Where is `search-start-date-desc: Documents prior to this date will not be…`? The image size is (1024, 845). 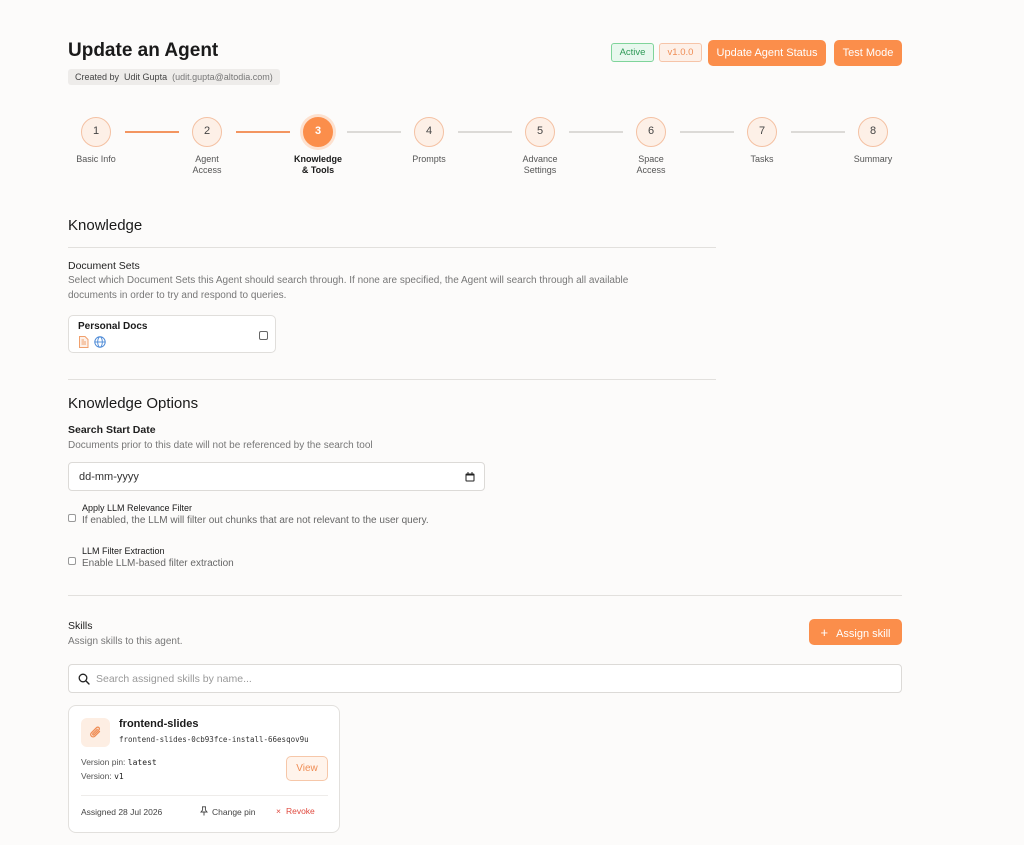 search-start-date-desc: Documents prior to this date will not be… is located at coordinates (220, 445).